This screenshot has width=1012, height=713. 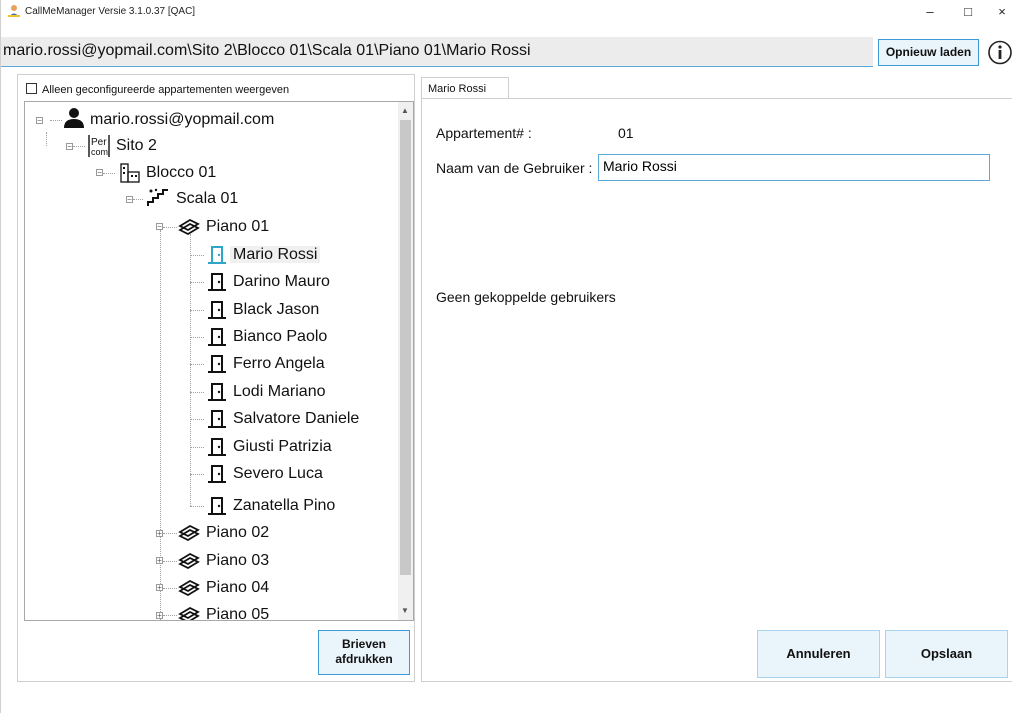 I want to click on tree-node-floor: Piano 03, so click(x=237, y=561).